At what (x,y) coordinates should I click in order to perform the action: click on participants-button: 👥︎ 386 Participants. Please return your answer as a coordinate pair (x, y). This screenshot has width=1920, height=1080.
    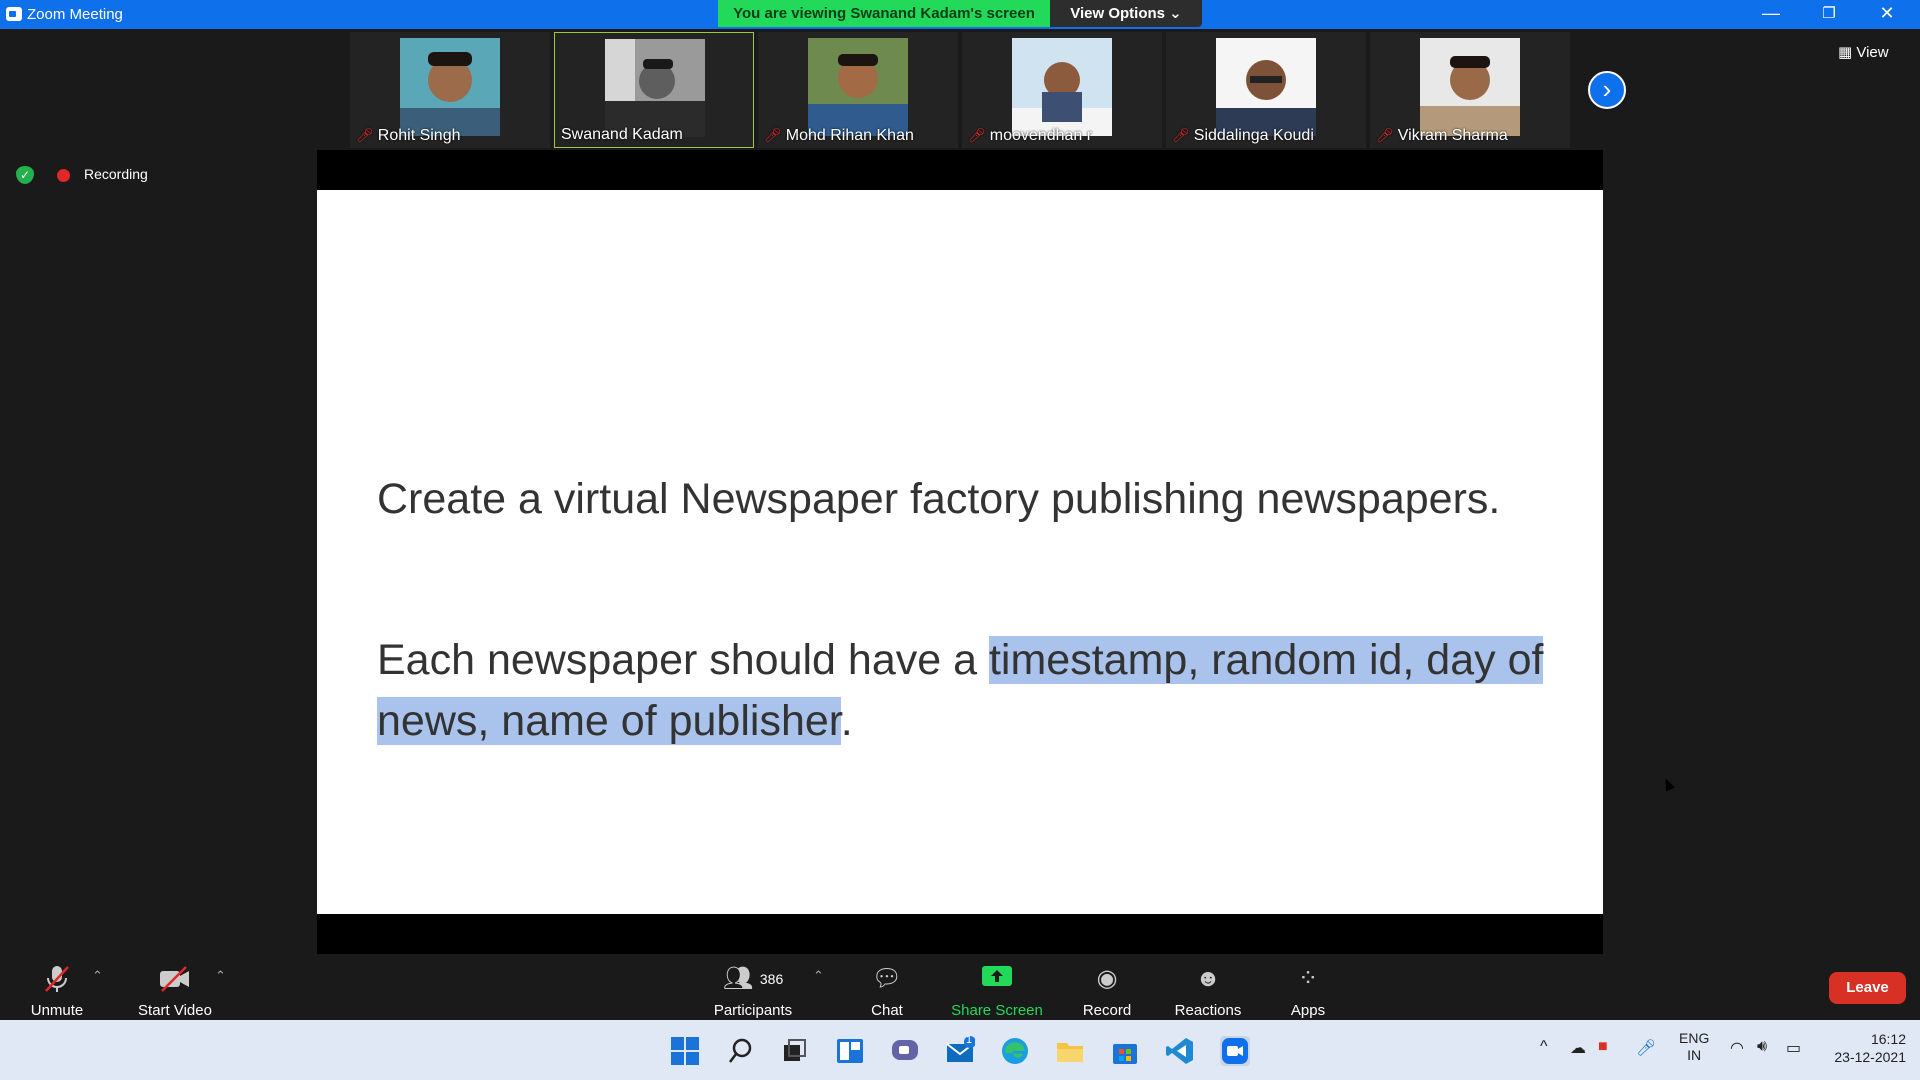
    Looking at the image, I should click on (753, 991).